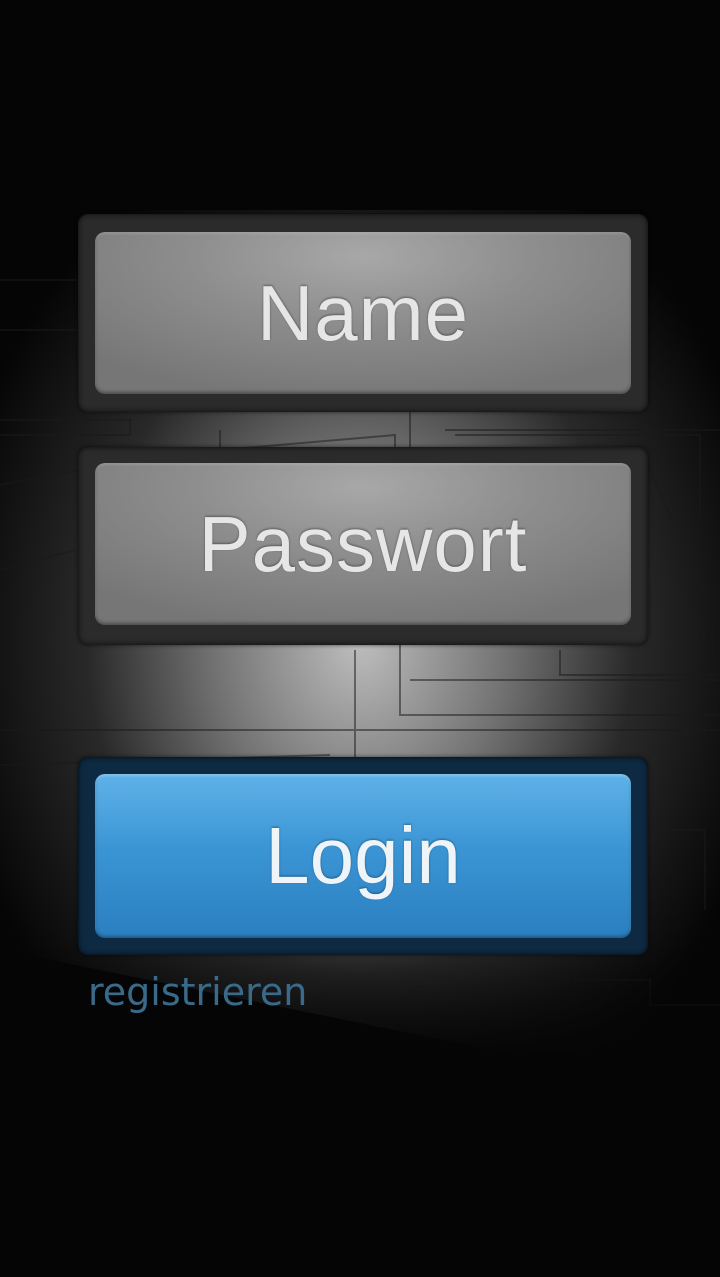 The height and width of the screenshot is (1277, 720). What do you see at coordinates (197, 992) in the screenshot?
I see `register-link: registrieren` at bounding box center [197, 992].